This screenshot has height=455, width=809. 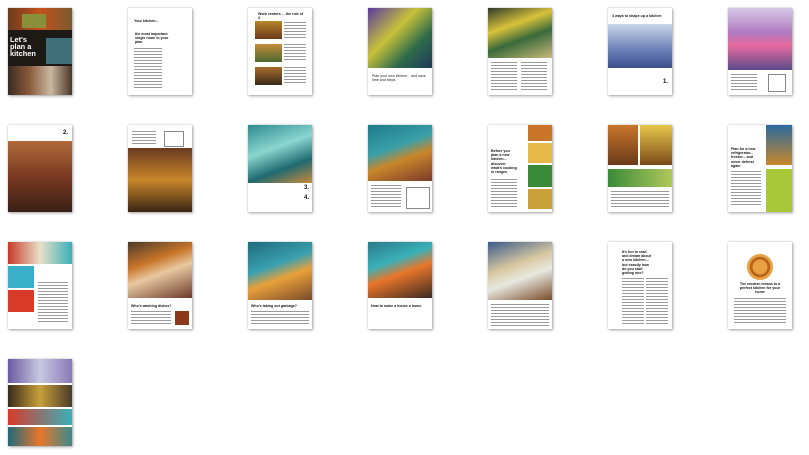 I want to click on page-6-number: 1., so click(x=666, y=82).